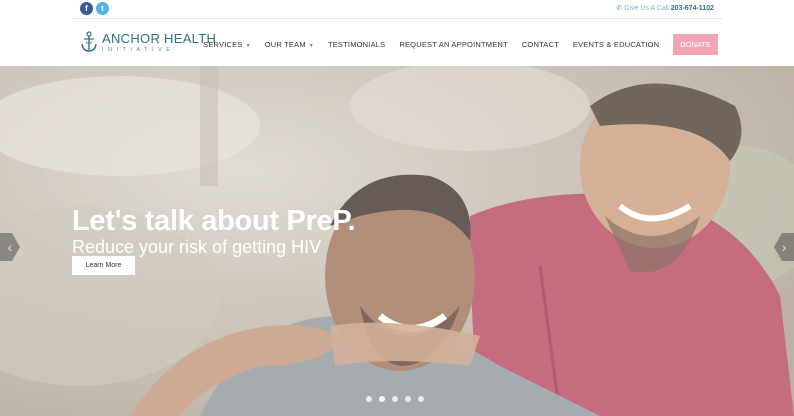  I want to click on social-links: f t, so click(94, 8).